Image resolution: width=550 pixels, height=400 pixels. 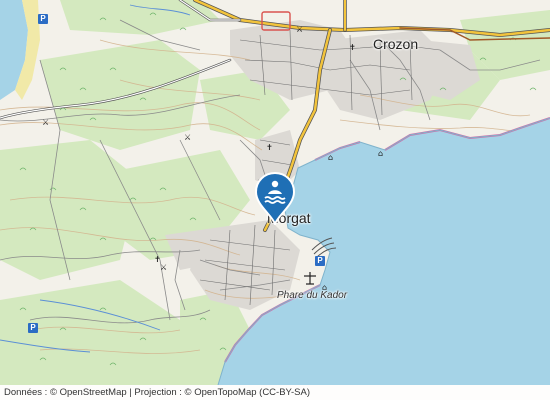 I want to click on location-marker, so click(x=275, y=199).